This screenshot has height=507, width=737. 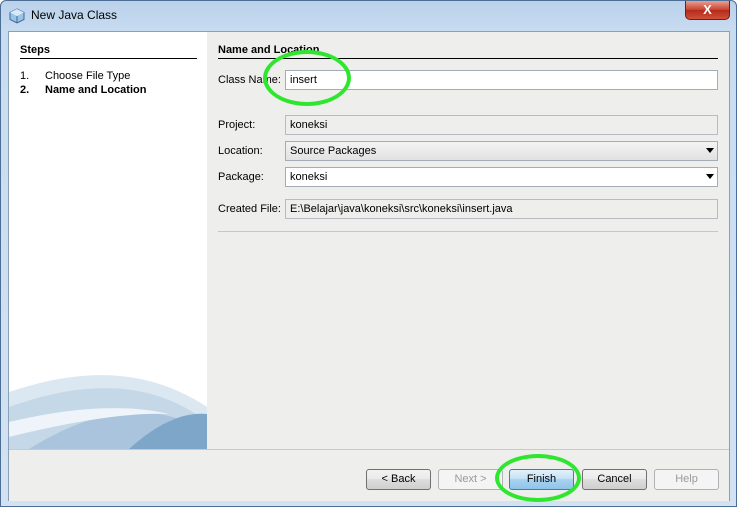 I want to click on title-bar: New Java Class X, so click(x=368, y=15).